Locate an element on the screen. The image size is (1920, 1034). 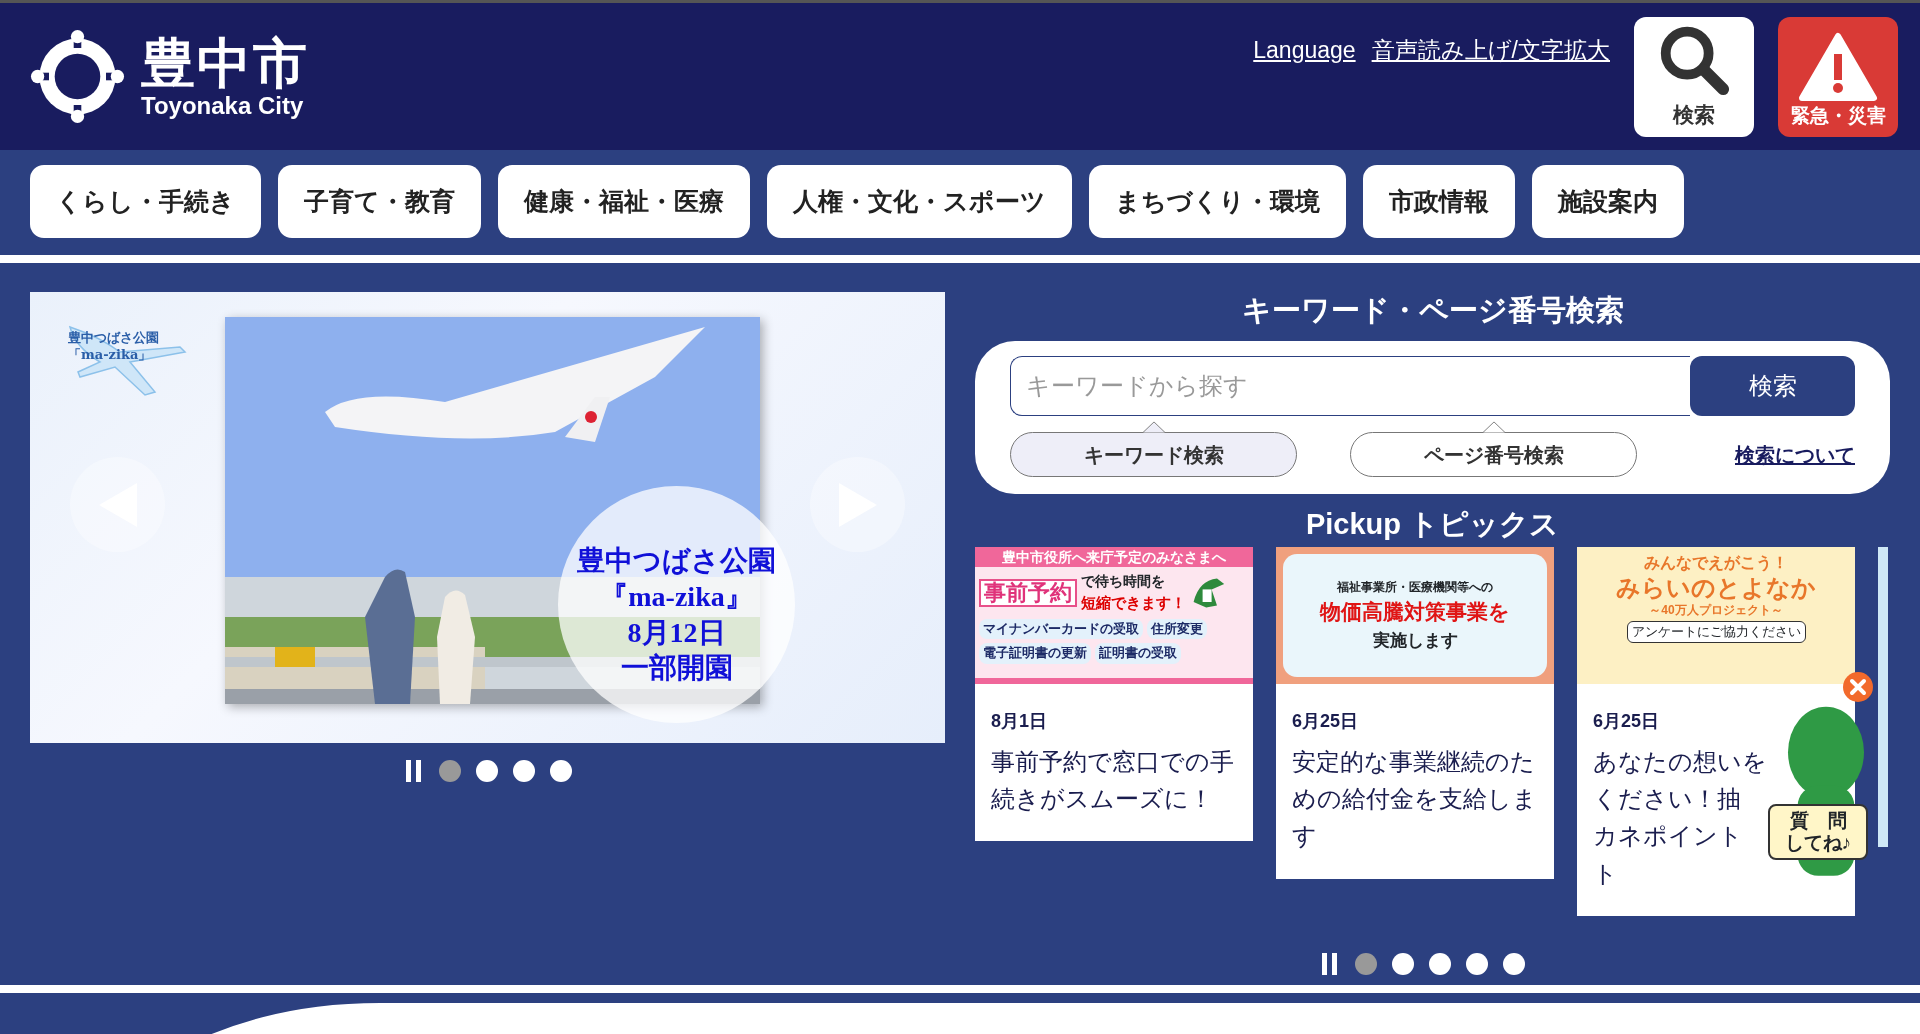
banner-tag: 住所変更 is located at coordinates (1177, 629).